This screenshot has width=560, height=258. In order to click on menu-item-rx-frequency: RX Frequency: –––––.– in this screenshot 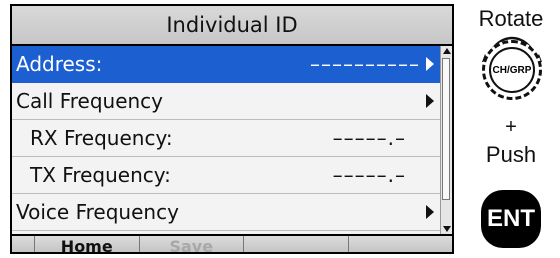, I will do `click(226, 138)`.